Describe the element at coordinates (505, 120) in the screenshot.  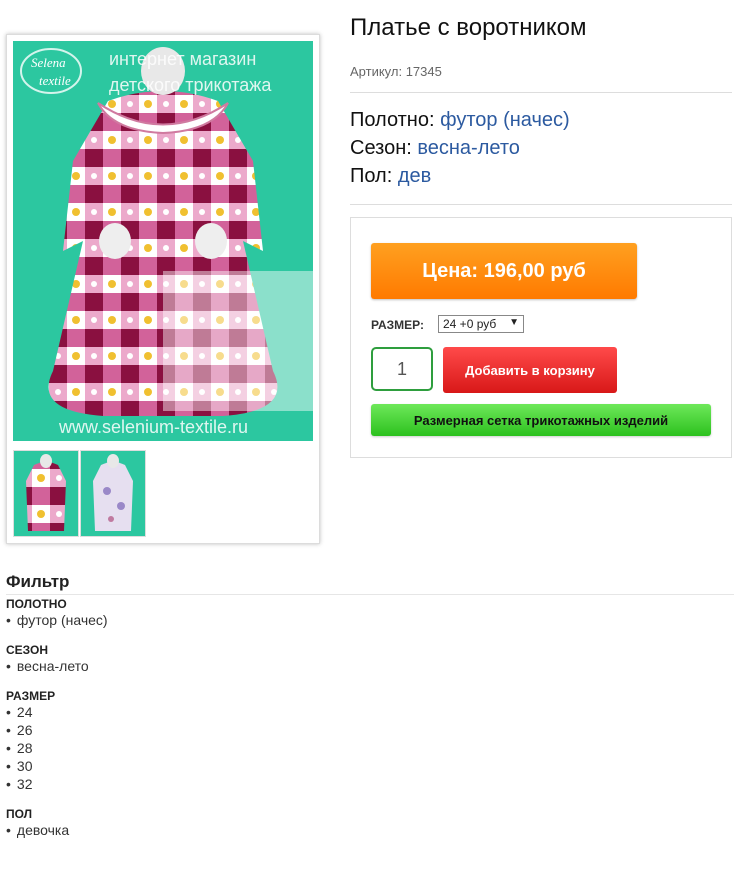
I see `attribute-link-fabric: футор (начес)` at that location.